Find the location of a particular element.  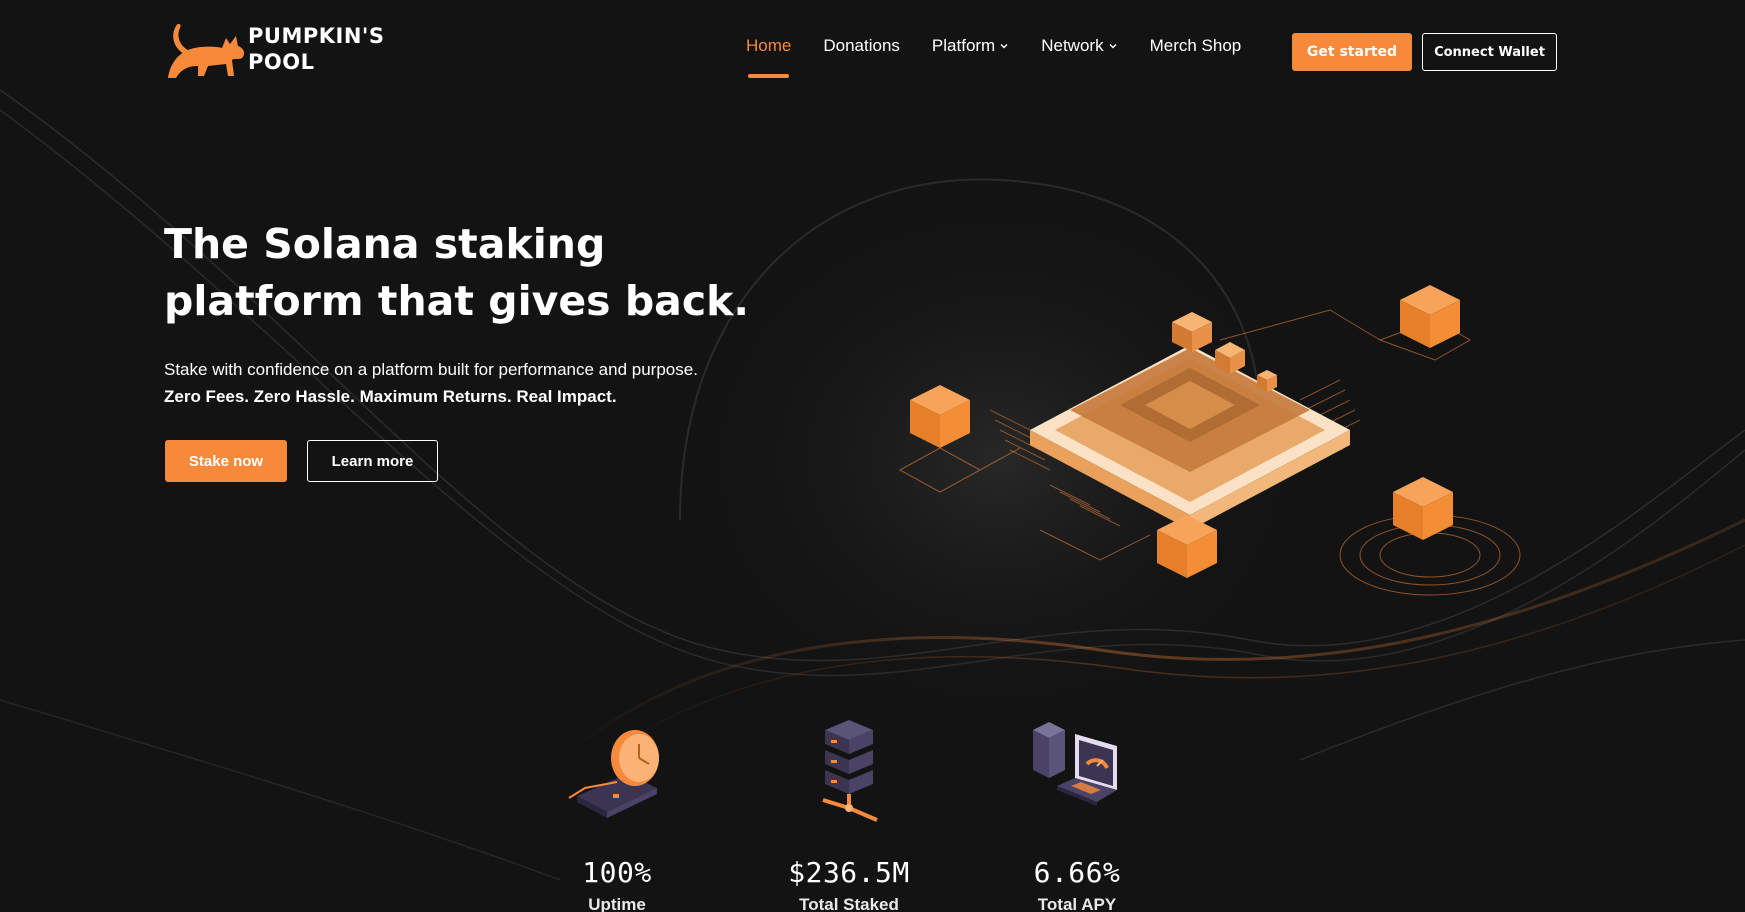

stat-uptime: 100% Uptime is located at coordinates (617, 814).